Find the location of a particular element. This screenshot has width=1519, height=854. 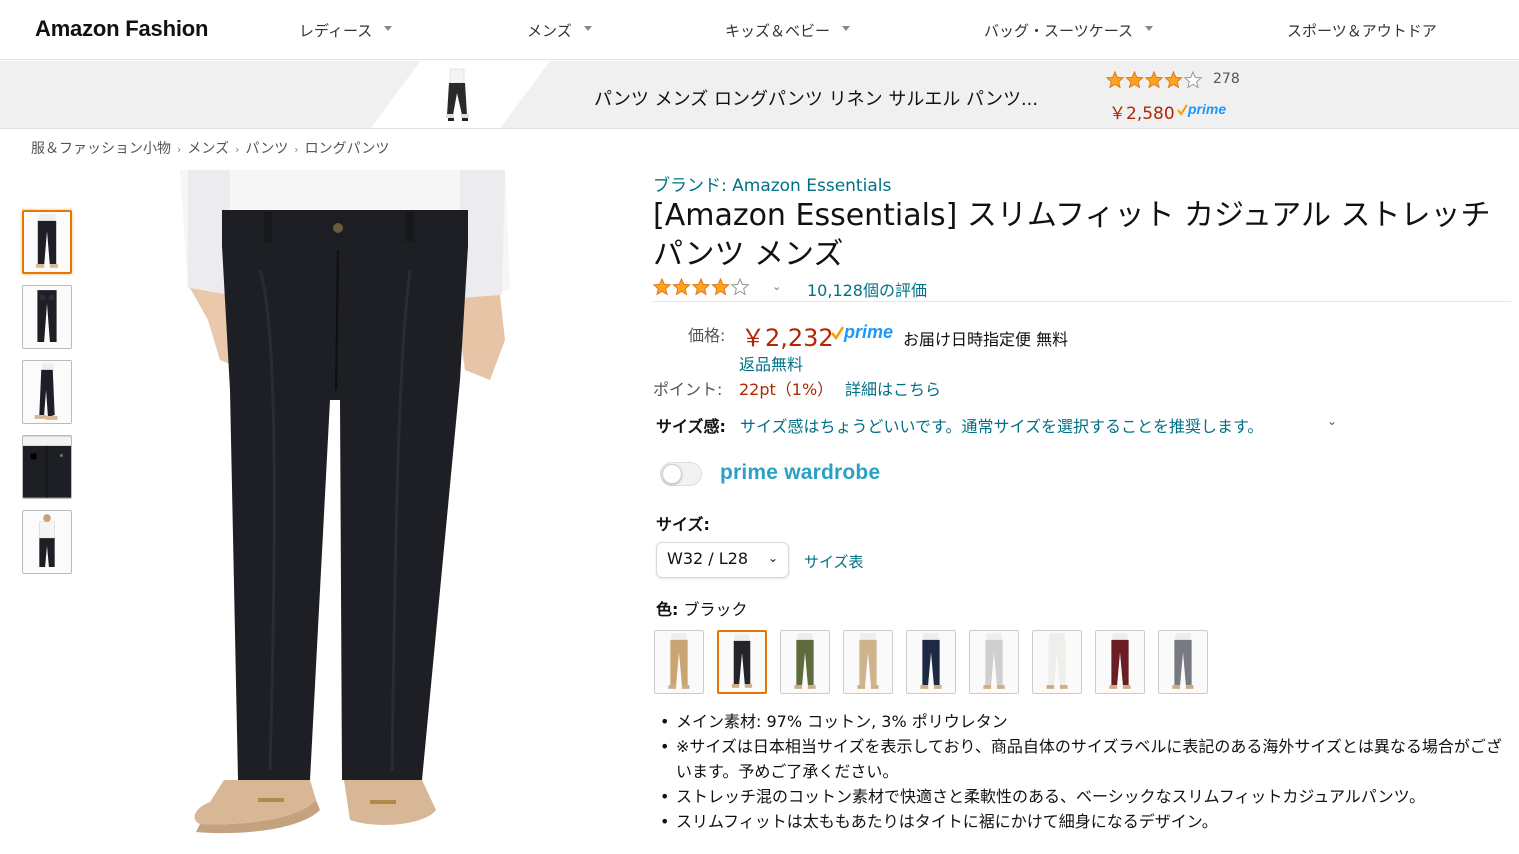

feature-bullet: スリムフィットは太ももあたりはタイトに裾にかけて細身になるデザイン。 is located at coordinates (1085, 821).